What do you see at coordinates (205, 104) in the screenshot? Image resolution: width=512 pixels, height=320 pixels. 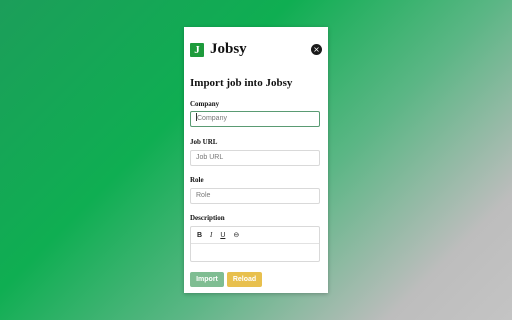 I see `company-label: Company` at bounding box center [205, 104].